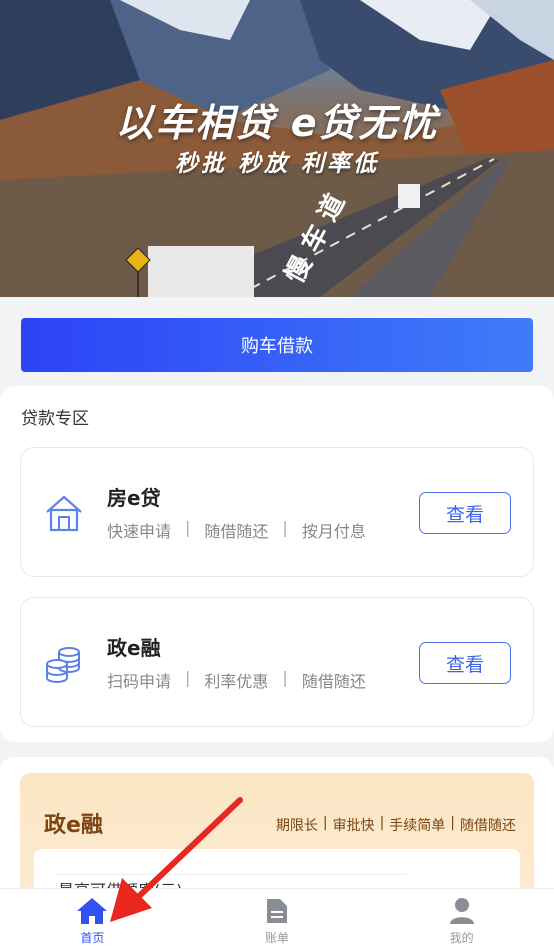 The image size is (554, 949). I want to click on divider-line, so click(231, 874).